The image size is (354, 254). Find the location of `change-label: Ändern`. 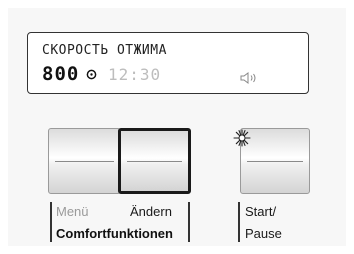

change-label: Ändern is located at coordinates (151, 211).